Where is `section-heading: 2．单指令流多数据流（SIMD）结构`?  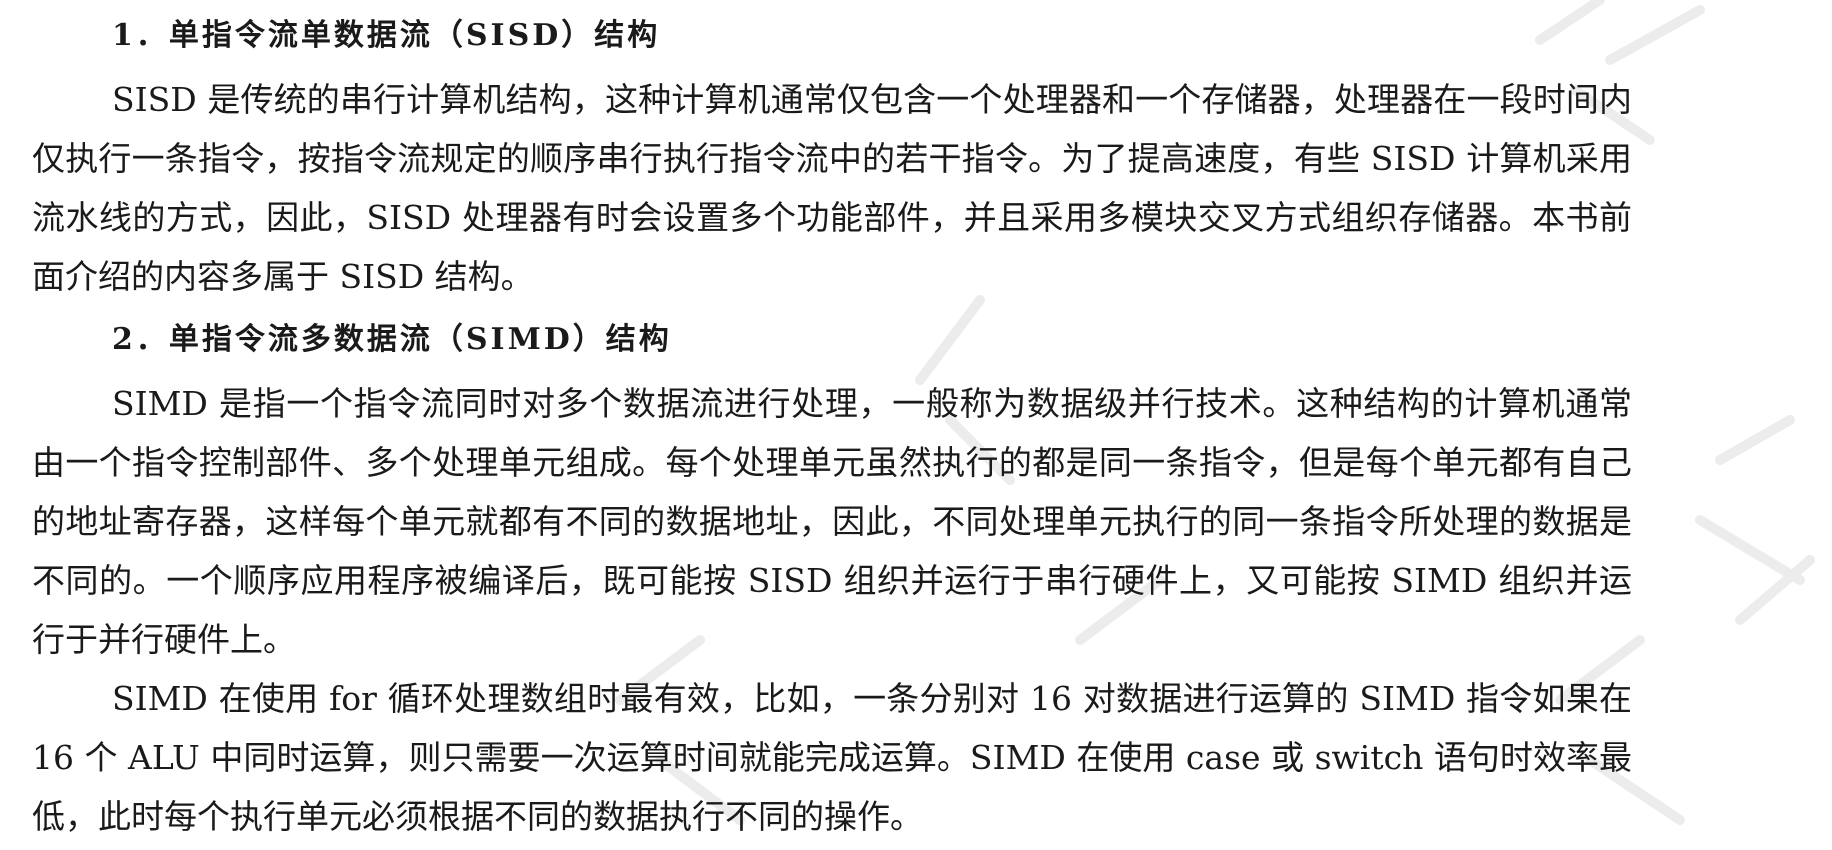
section-heading: 2．单指令流多数据流（SIMD）结构 is located at coordinates (392, 339).